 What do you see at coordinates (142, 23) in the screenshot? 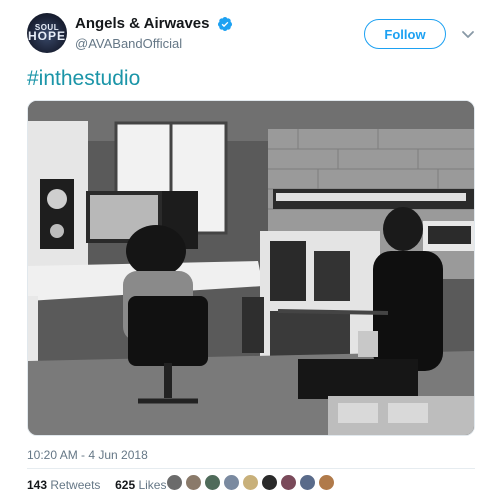
I see `display-name: Angels & Airwaves` at bounding box center [142, 23].